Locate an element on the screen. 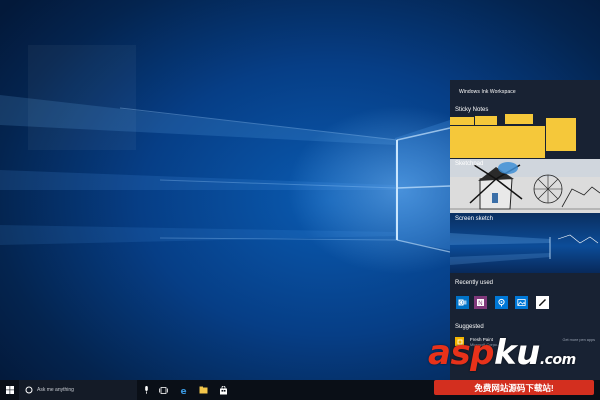  watermark-caption: 免费网站源码下载站! is located at coordinates (514, 387).